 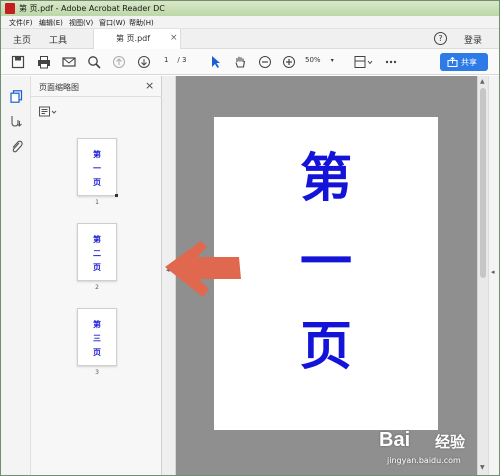 I want to click on thumbnail-page-2: 第 二 页, so click(x=97, y=252).